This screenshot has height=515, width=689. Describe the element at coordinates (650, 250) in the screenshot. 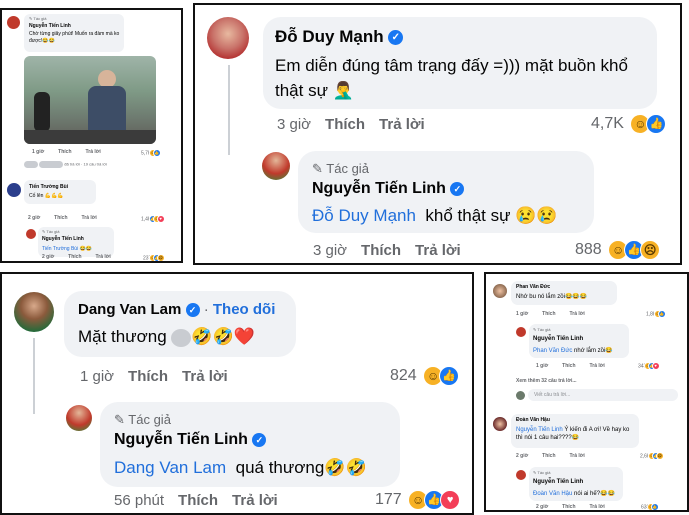

I see `sad-icon: ☹` at that location.